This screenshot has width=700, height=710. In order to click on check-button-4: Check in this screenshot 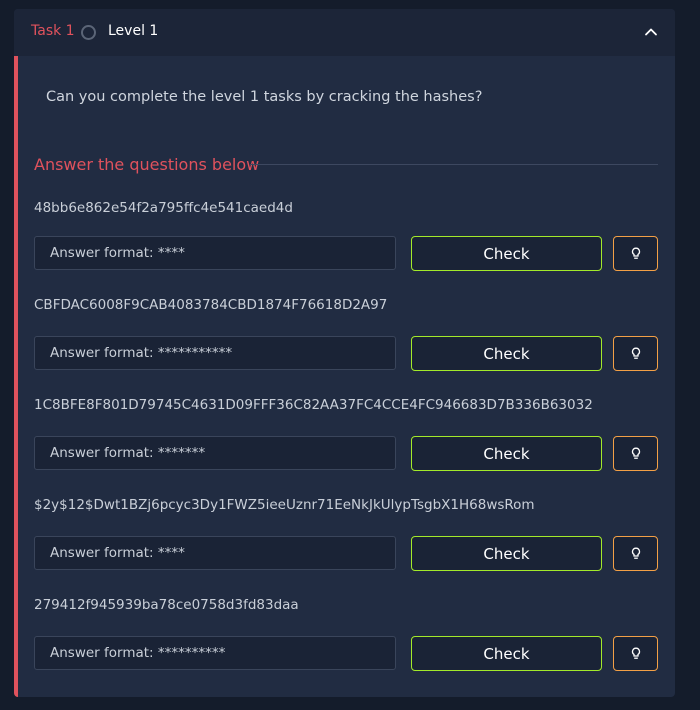, I will do `click(506, 553)`.